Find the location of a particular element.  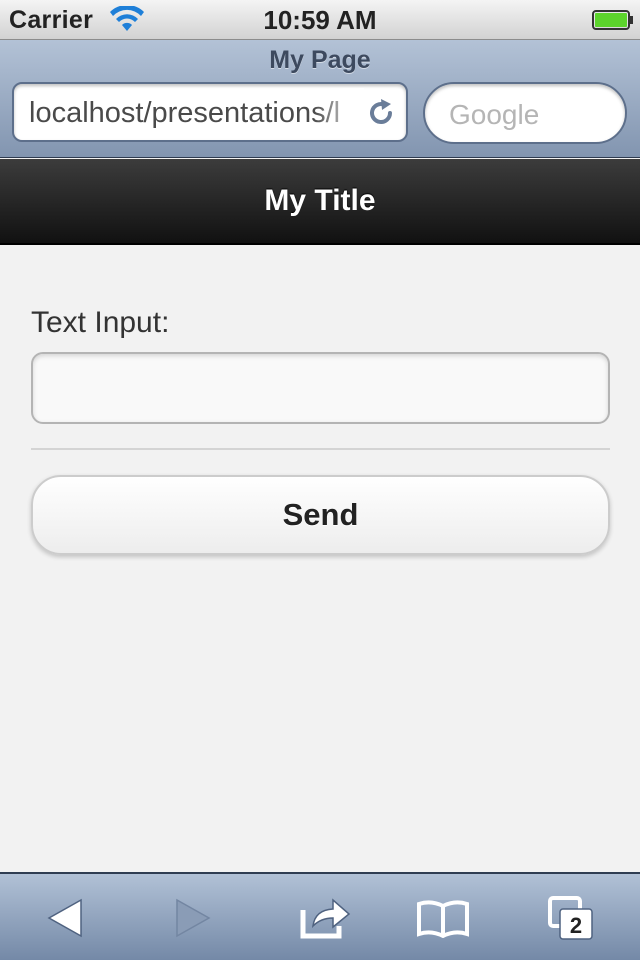

bookmarks-button is located at coordinates (443, 918).